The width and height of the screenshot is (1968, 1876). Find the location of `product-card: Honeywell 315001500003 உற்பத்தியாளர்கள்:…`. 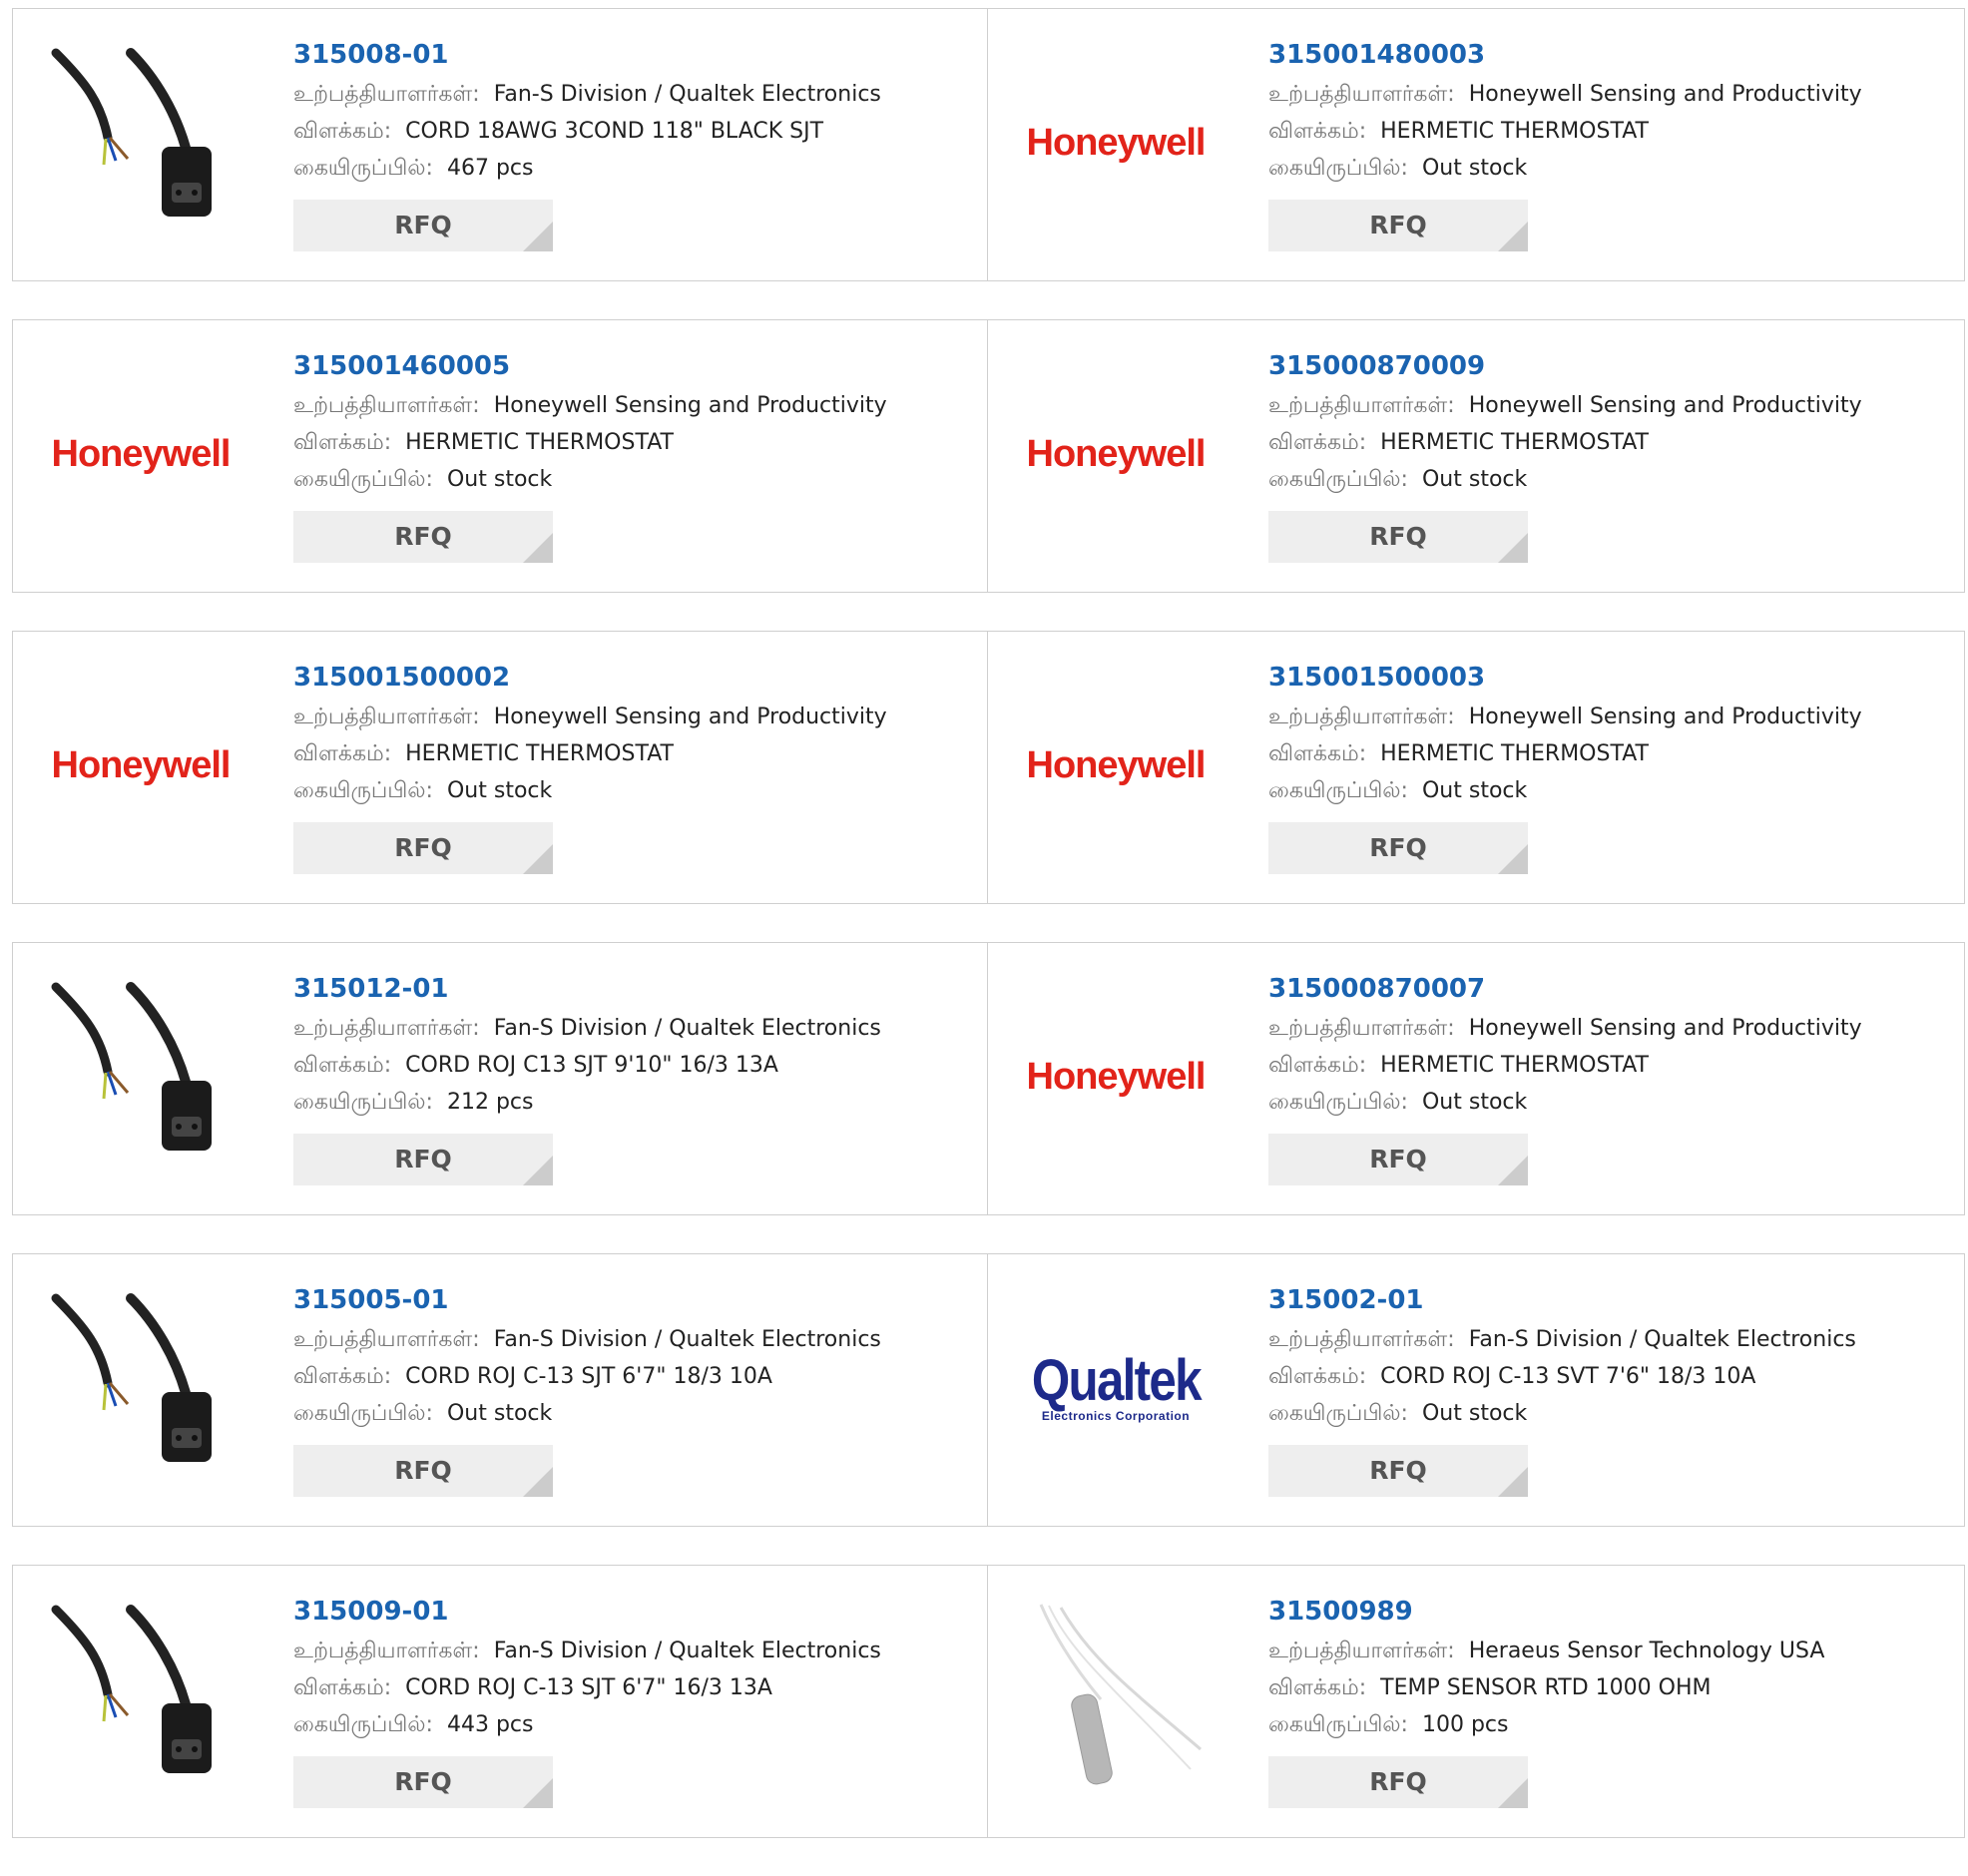

product-card: Honeywell 315001500003 உற்பத்தியாளர்கள்:… is located at coordinates (1476, 767).